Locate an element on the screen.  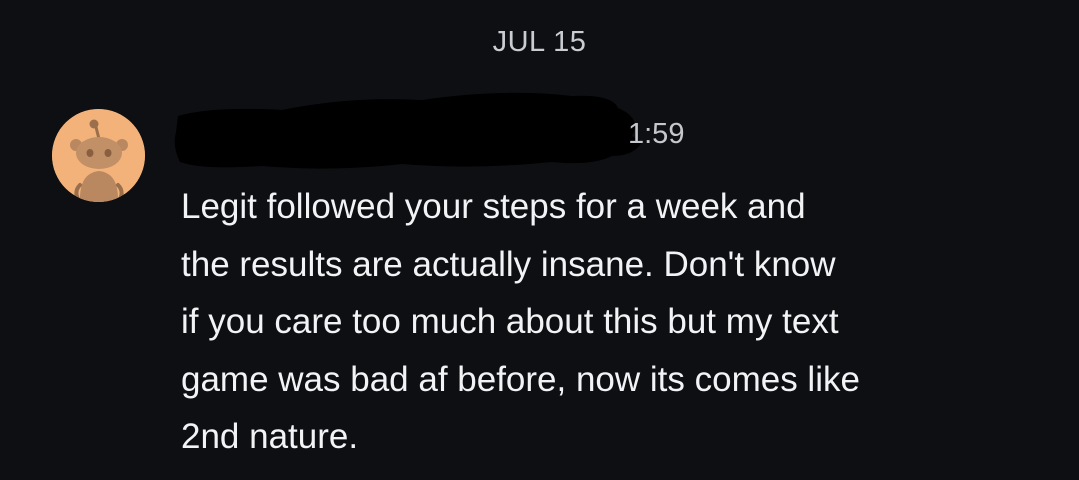
date-divider: JUL 15 is located at coordinates (539, 42).